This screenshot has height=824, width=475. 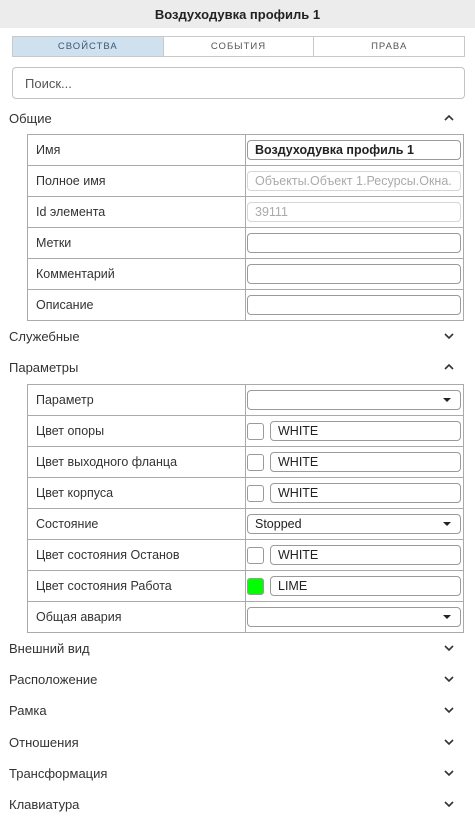 What do you see at coordinates (365, 431) in the screenshot?
I see `support-color-field: WHITE` at bounding box center [365, 431].